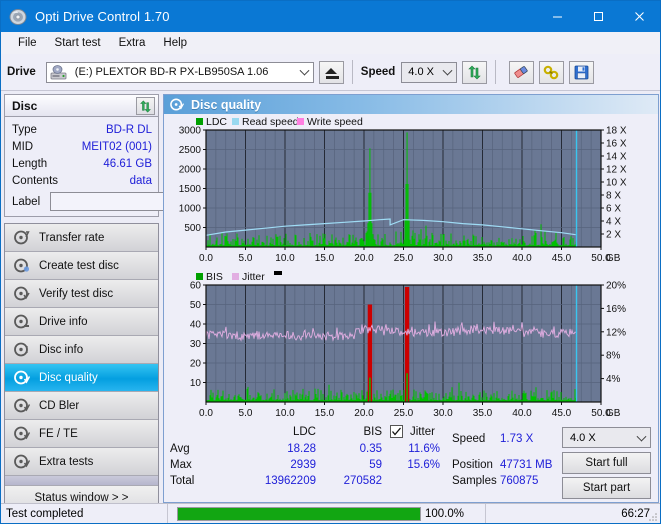 This screenshot has height=524, width=661. What do you see at coordinates (235, 121) in the screenshot?
I see `legend-swatch-read-speed` at bounding box center [235, 121].